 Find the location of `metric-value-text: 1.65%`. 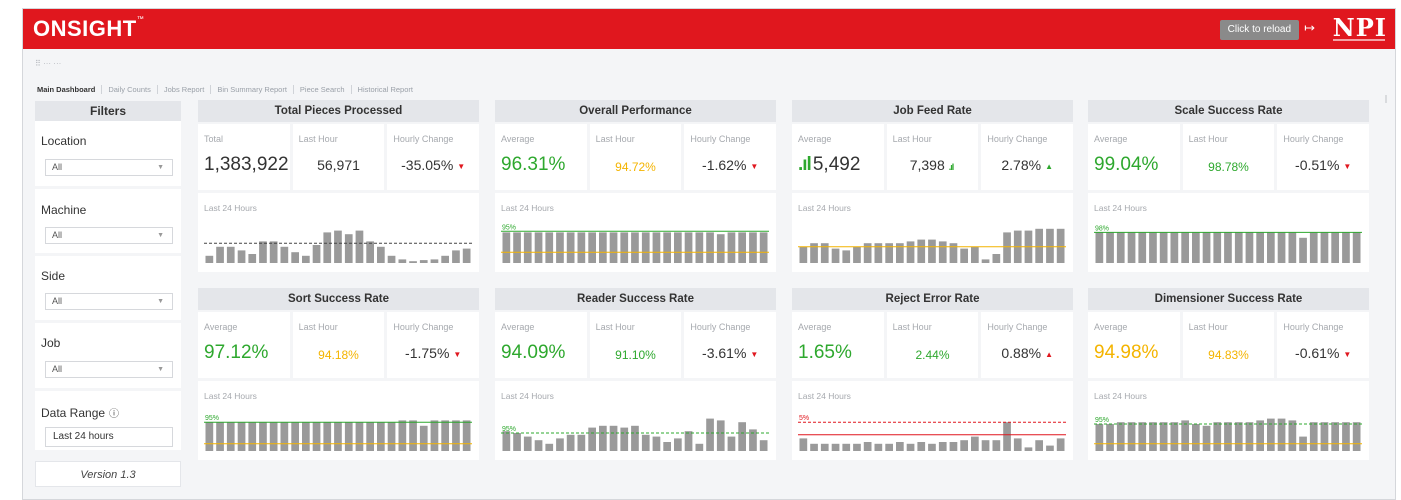

metric-value-text: 1.65% is located at coordinates (825, 352).